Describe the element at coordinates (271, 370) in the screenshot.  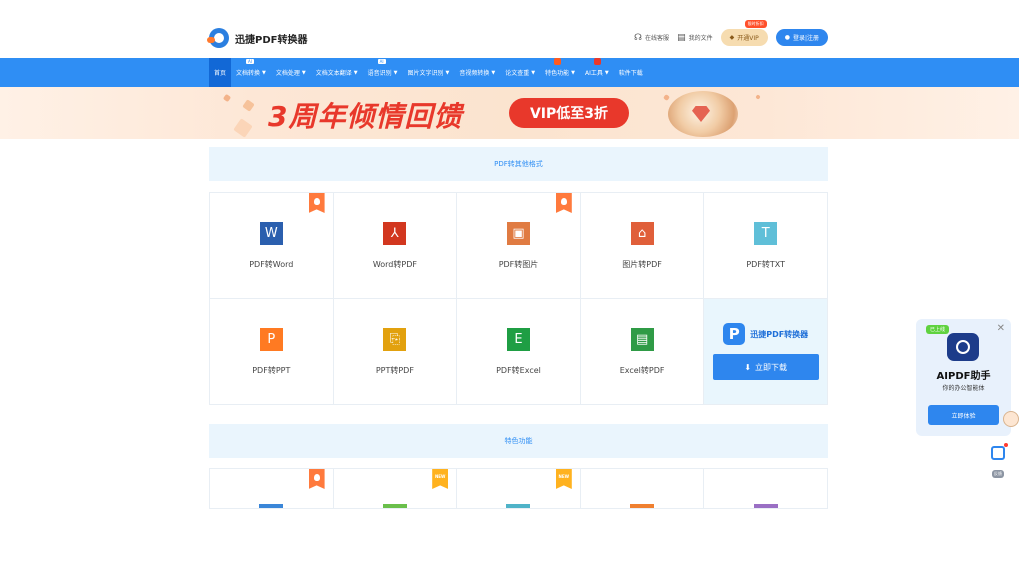
I see `tool-label: PDF转PPT` at that location.